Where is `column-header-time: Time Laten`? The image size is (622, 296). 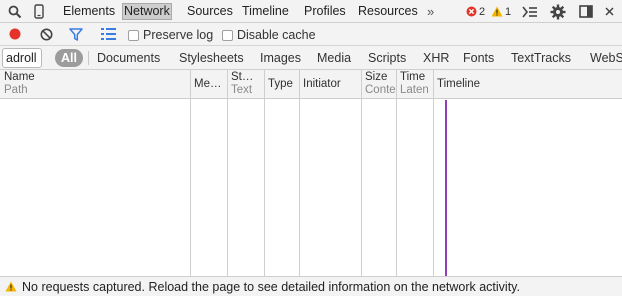
column-header-time: Time Laten is located at coordinates (414, 84).